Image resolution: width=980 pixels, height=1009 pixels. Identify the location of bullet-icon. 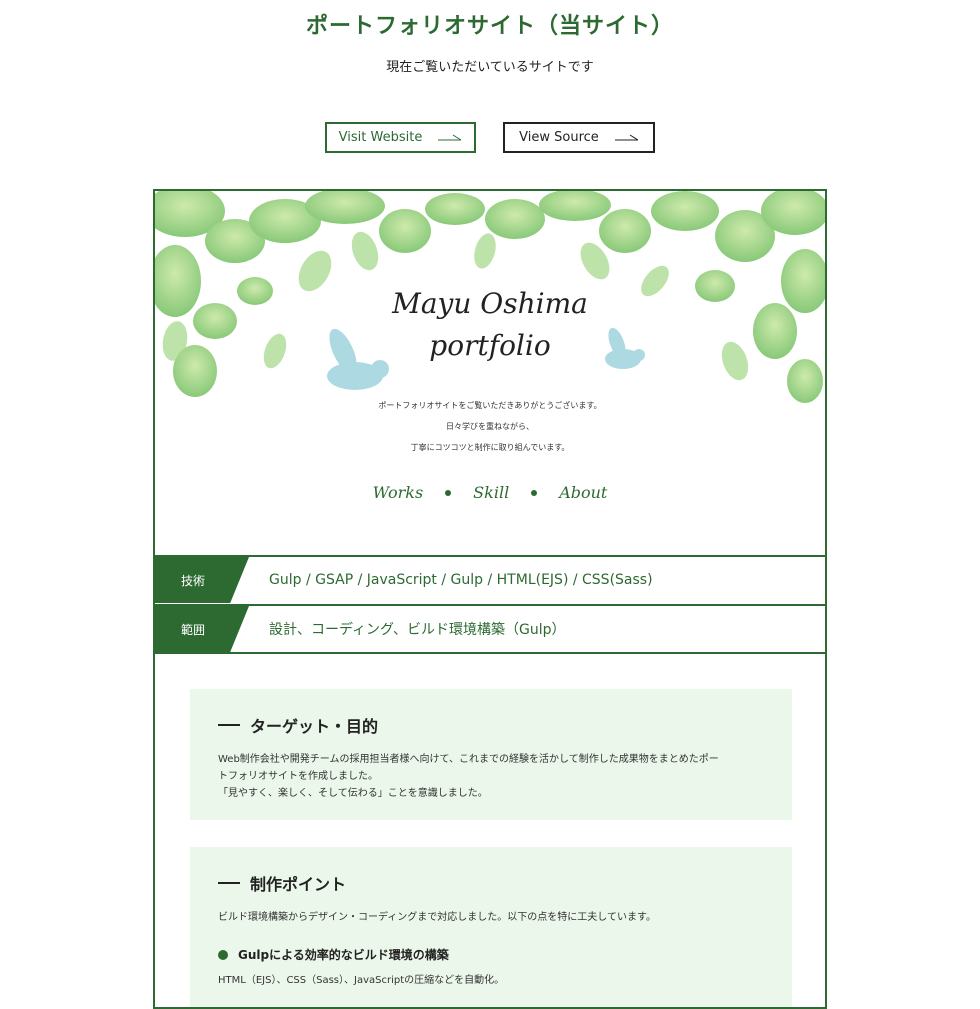
(223, 954).